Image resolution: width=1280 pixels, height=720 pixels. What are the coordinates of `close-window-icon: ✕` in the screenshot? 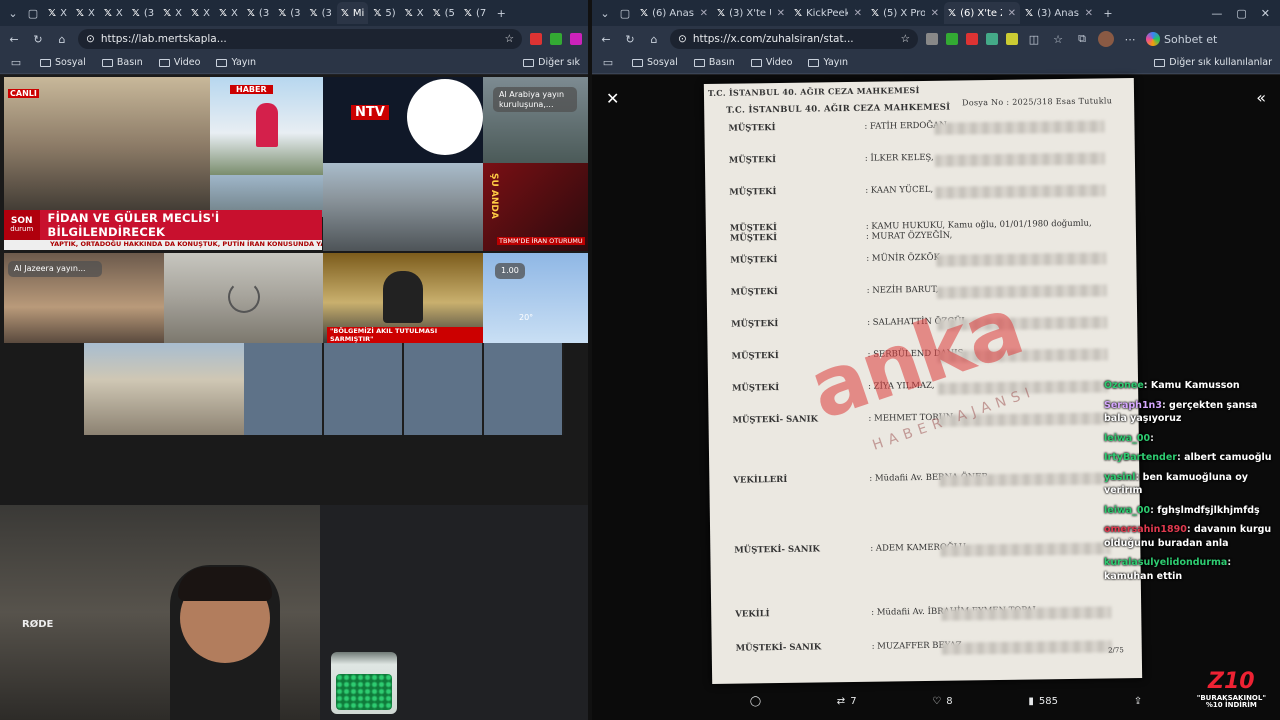 It's located at (1265, 13).